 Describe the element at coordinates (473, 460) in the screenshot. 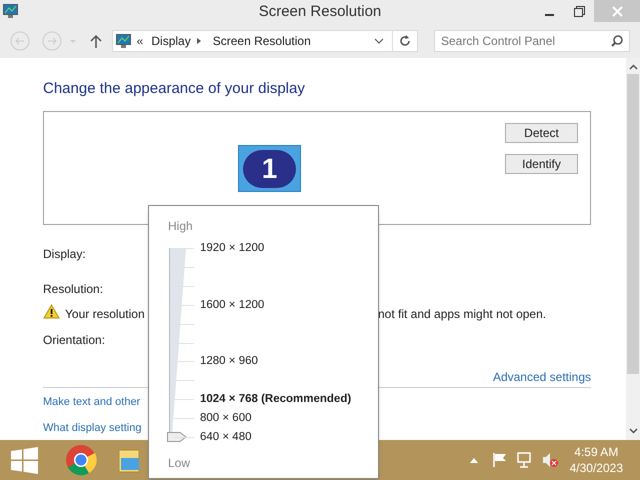

I see `show-hidden-icons-icon` at that location.